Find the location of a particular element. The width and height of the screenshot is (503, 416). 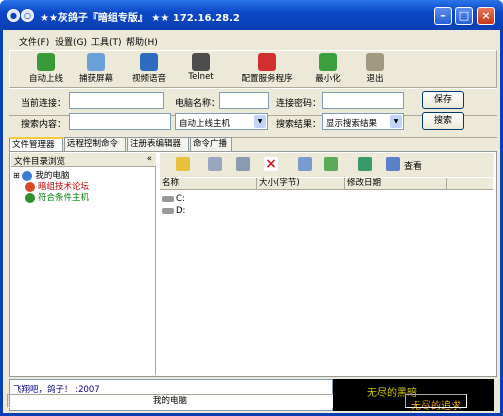

paste-icon is located at coordinates (243, 164).